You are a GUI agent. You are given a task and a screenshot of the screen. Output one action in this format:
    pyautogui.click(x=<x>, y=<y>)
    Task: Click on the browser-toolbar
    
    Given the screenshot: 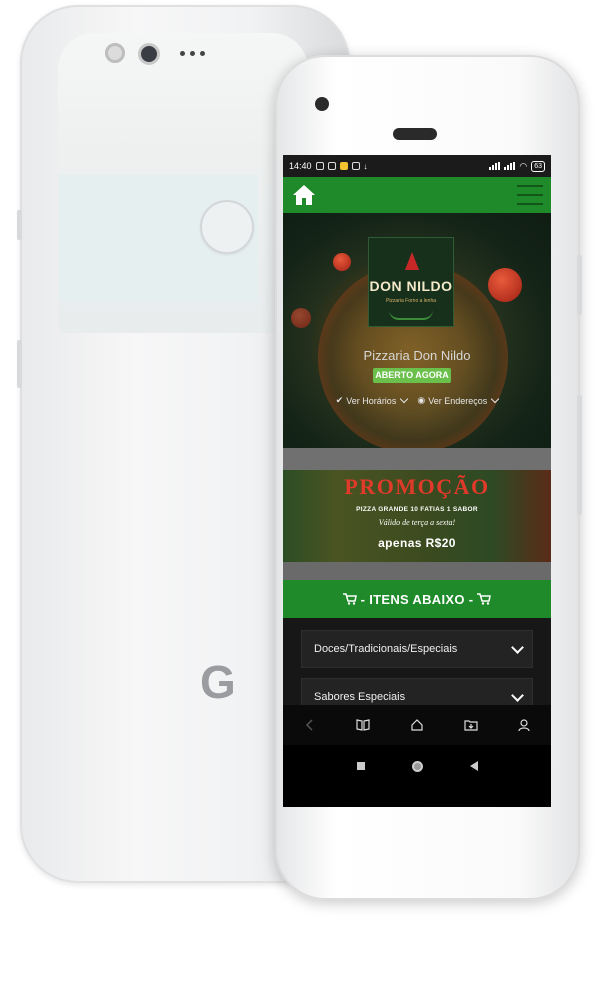 What is the action you would take?
    pyautogui.click(x=417, y=725)
    